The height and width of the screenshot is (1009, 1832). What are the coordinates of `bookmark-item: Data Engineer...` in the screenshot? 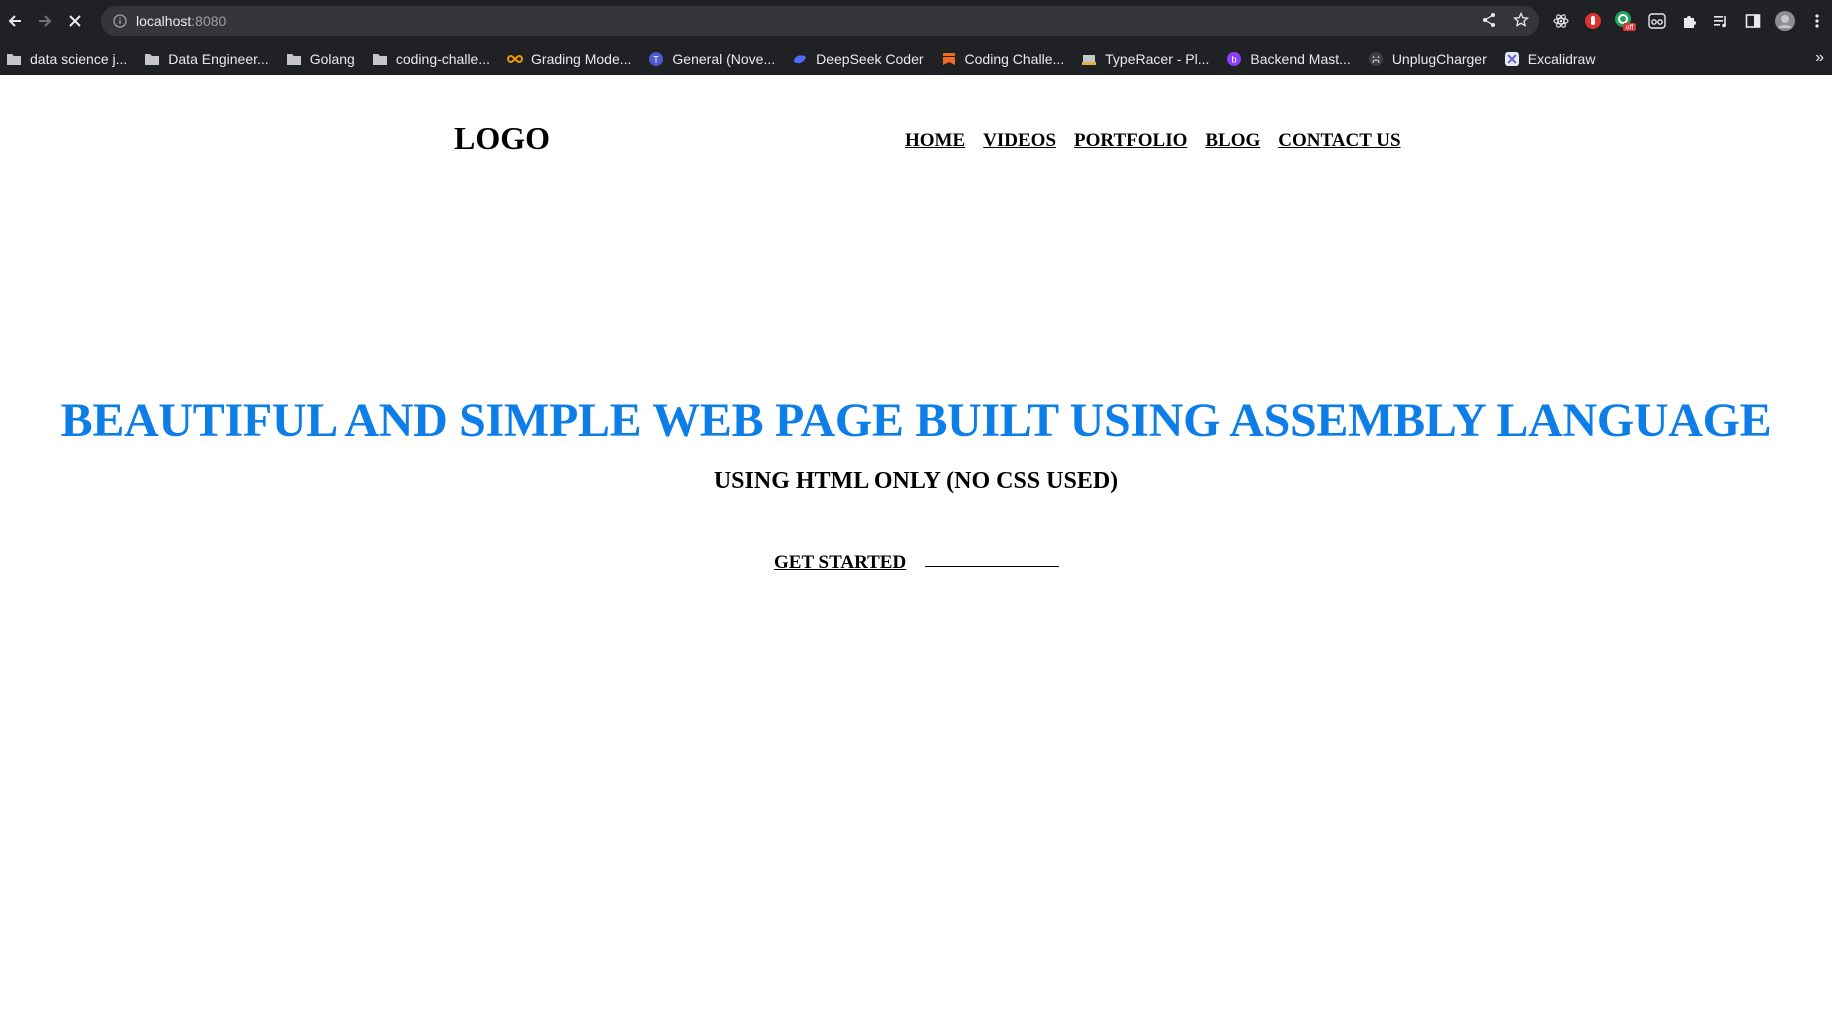 It's located at (206, 58).